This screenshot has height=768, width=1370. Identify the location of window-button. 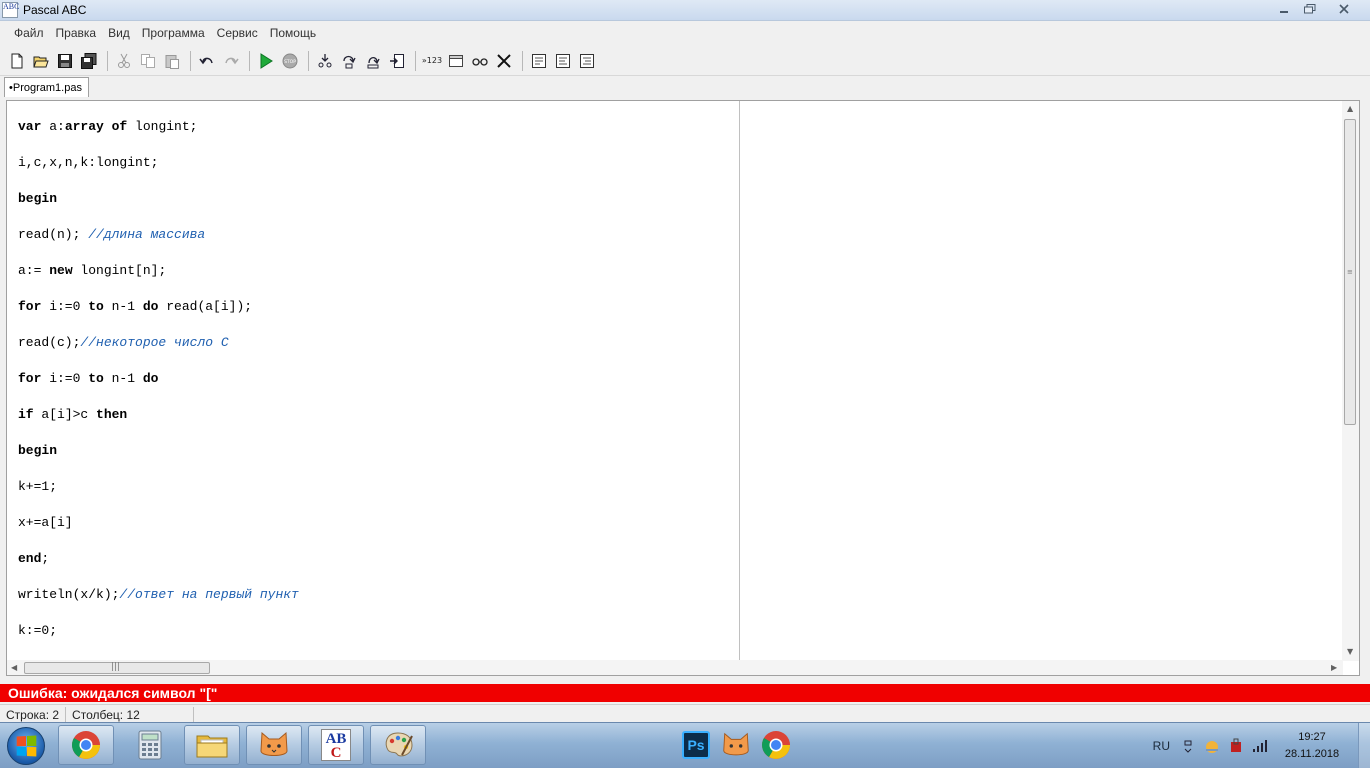
(456, 61).